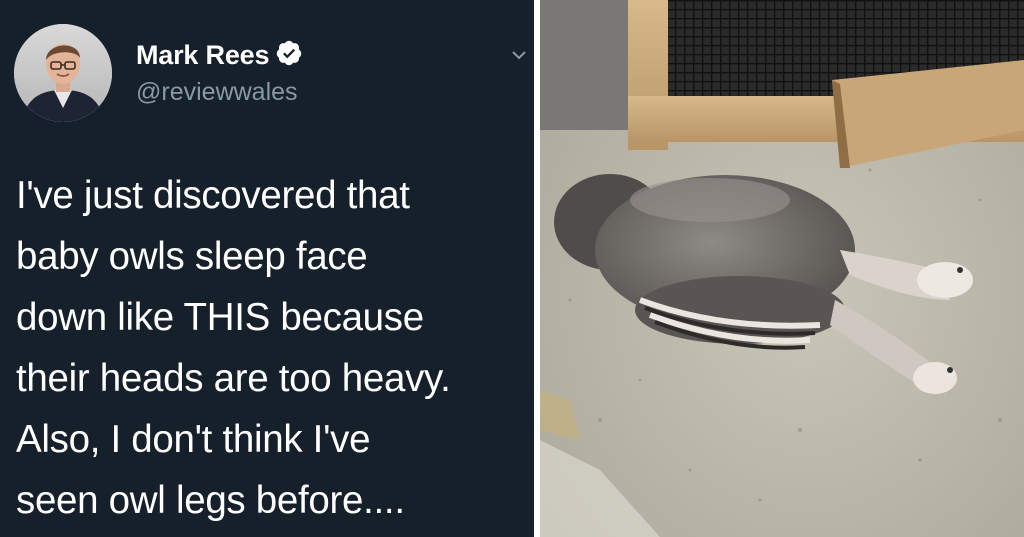  I want to click on verified-badge-icon, so click(286, 55).